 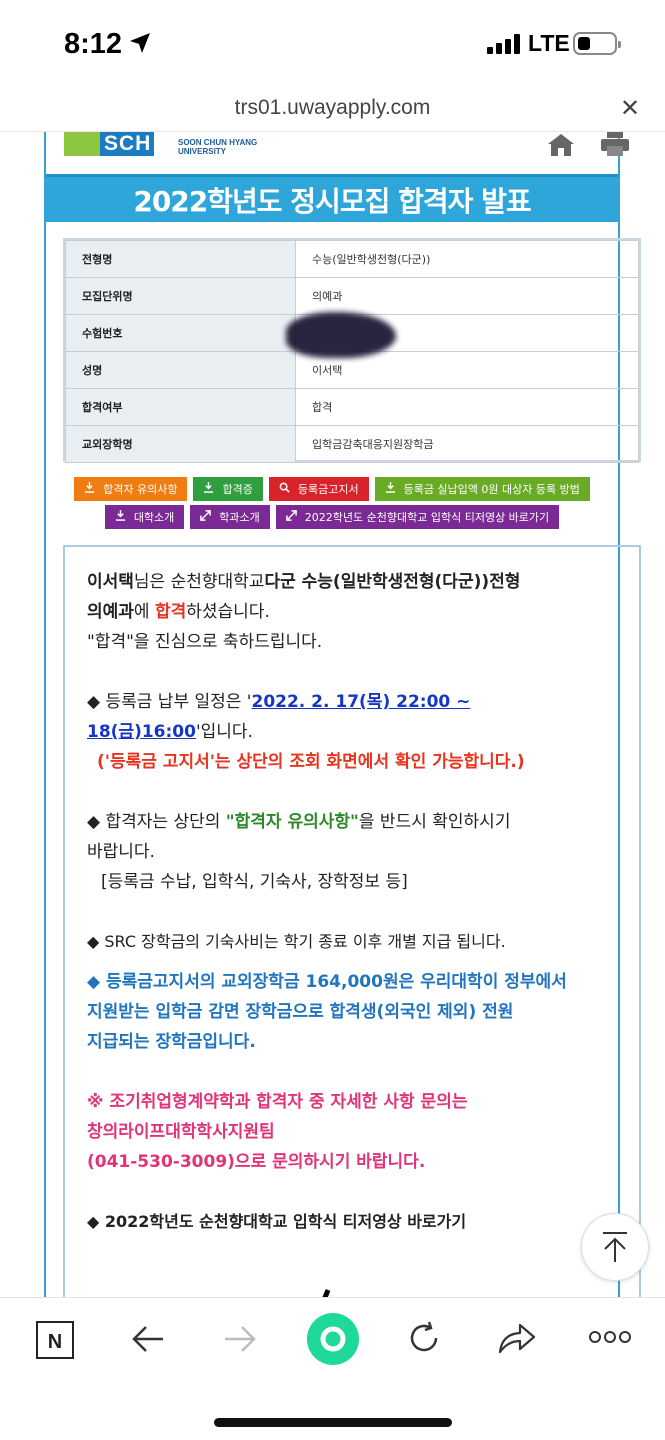 I want to click on scholarship-note-3: 지급되는 장학금입니다., so click(x=171, y=1042).